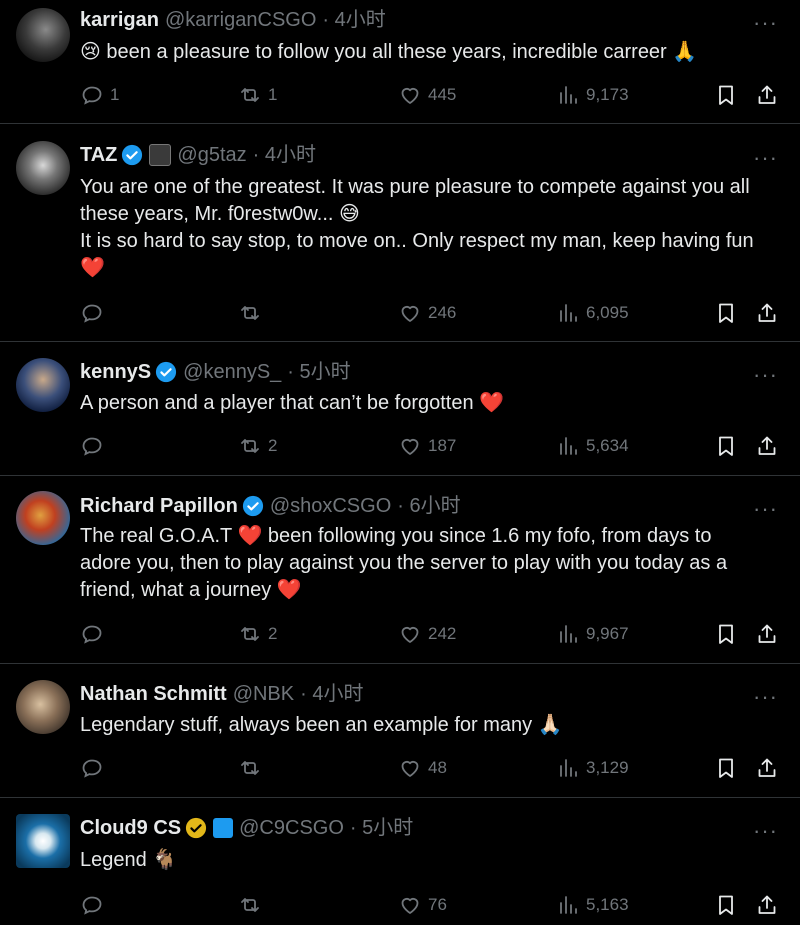  What do you see at coordinates (427, 313) in the screenshot?
I see `like-button: 246` at bounding box center [427, 313].